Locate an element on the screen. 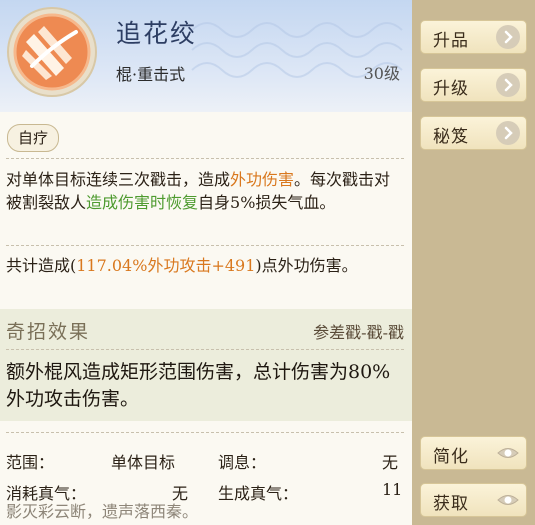  description-text: 自身5%损失气血。 is located at coordinates (267, 202).